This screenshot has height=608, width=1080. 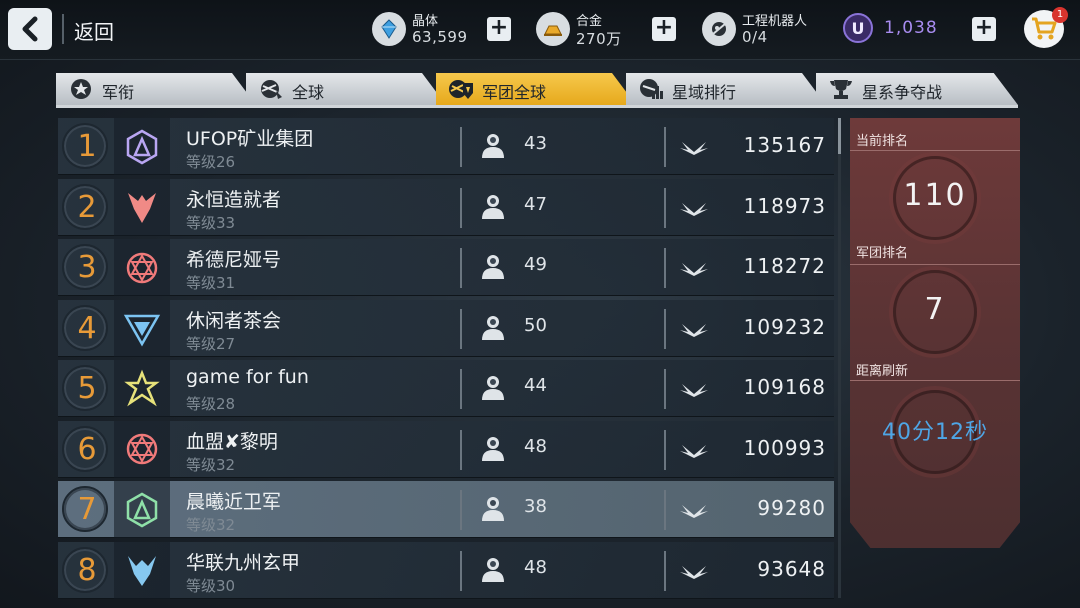 I want to click on legion-row: 7 晨曦近卫军等级32 38 99280, so click(x=446, y=509).